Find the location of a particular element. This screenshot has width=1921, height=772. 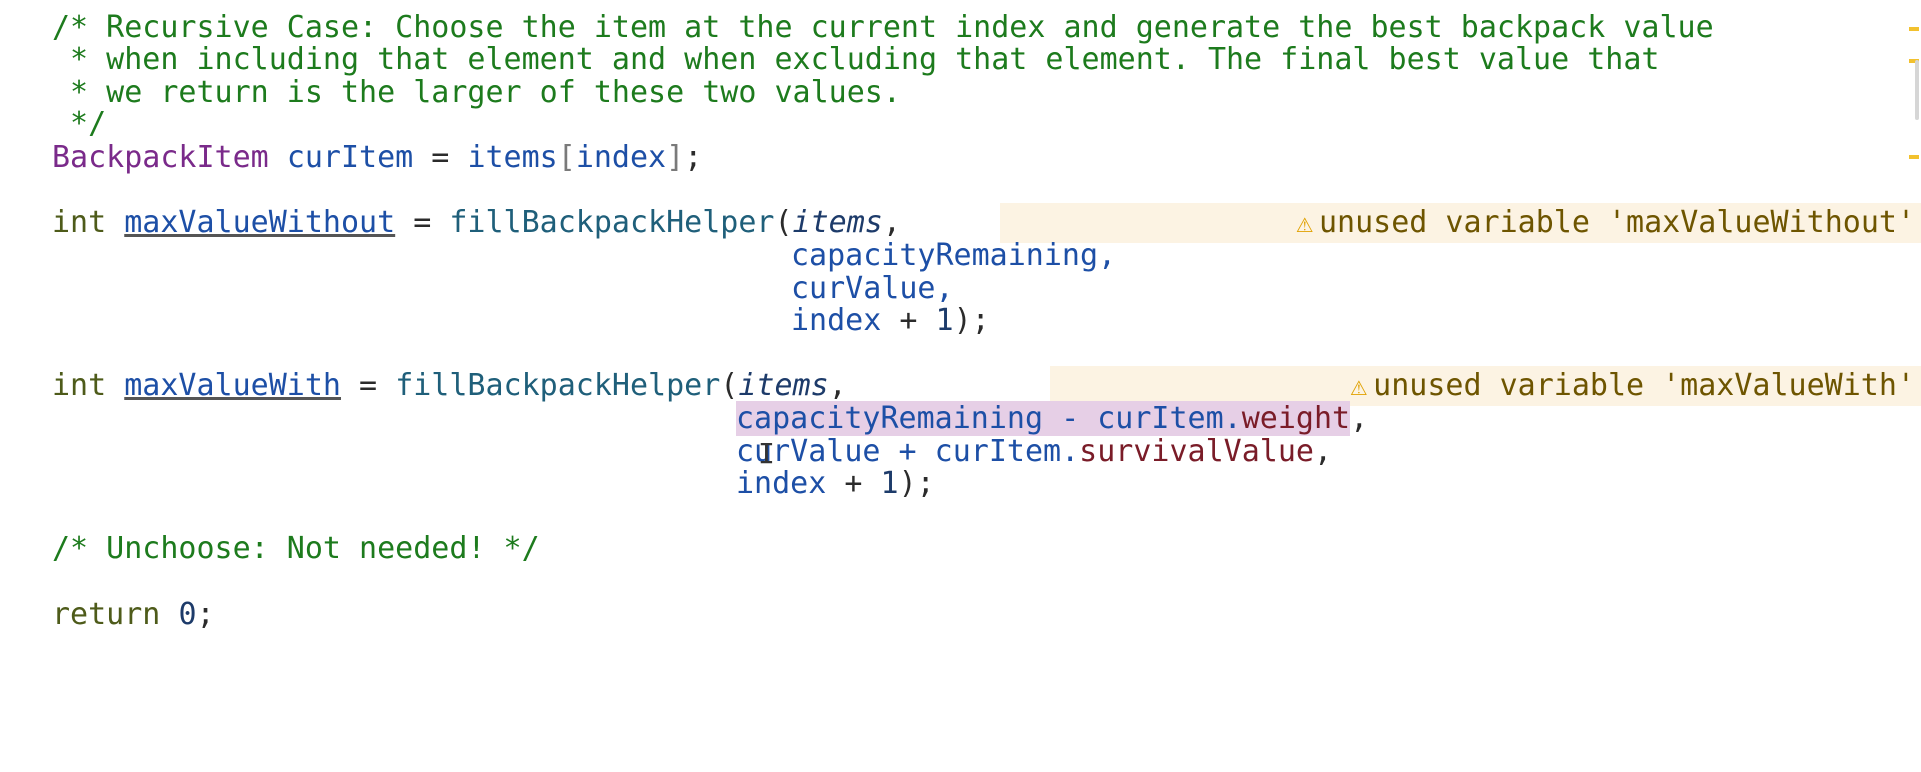

unused-variable: maxValueWith is located at coordinates (232, 385).